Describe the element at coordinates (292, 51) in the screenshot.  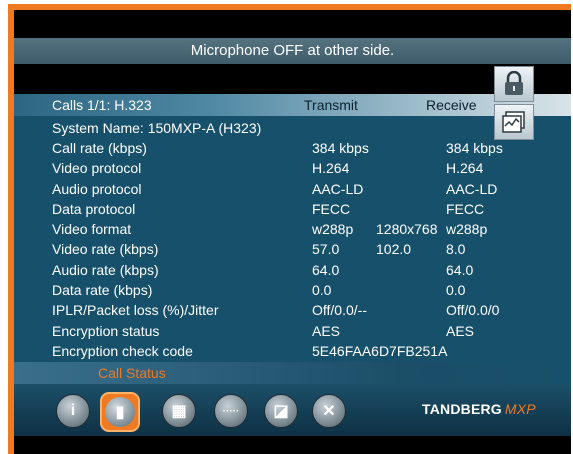
I see `microphone-off-banner: Microphone OFF at other side.` at that location.